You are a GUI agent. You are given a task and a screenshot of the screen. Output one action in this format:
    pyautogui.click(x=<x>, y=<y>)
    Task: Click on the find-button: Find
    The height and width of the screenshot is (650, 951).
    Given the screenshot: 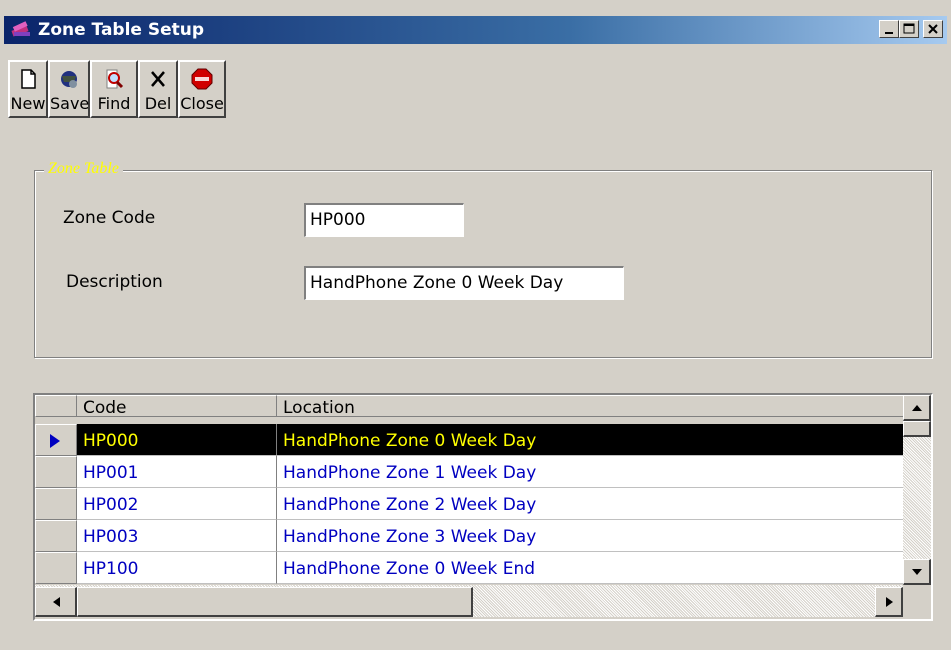 What is the action you would take?
    pyautogui.click(x=114, y=89)
    